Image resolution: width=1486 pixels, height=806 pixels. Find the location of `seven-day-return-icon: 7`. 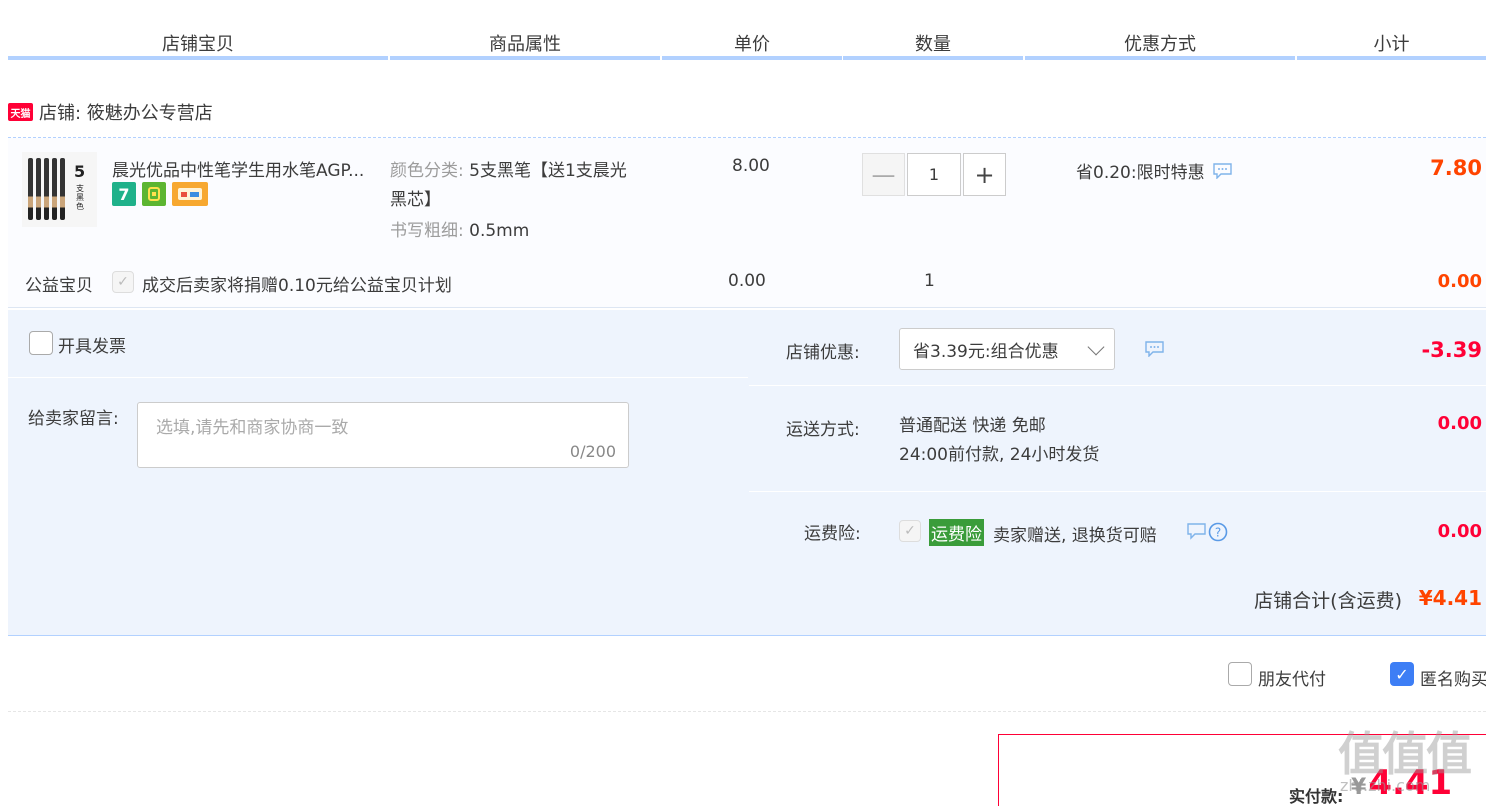

seven-day-return-icon: 7 is located at coordinates (124, 194).